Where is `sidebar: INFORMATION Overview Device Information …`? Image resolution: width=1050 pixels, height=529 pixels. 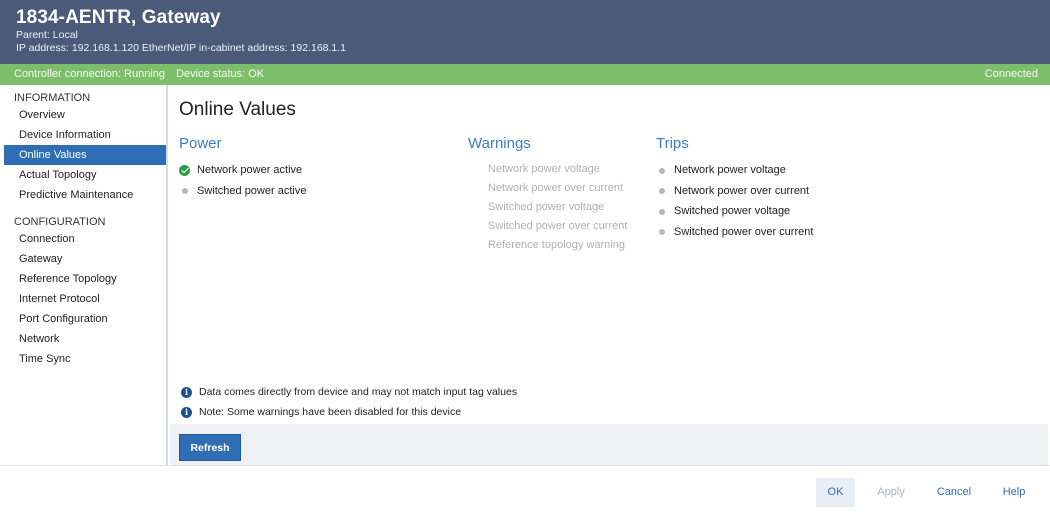
sidebar: INFORMATION Overview Device Information … is located at coordinates (84, 275).